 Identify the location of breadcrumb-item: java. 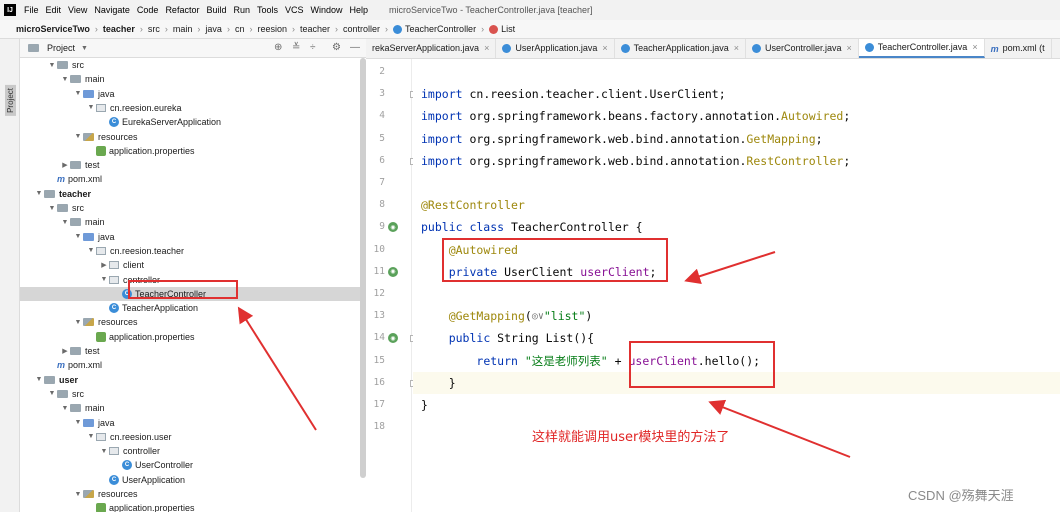
(213, 29).